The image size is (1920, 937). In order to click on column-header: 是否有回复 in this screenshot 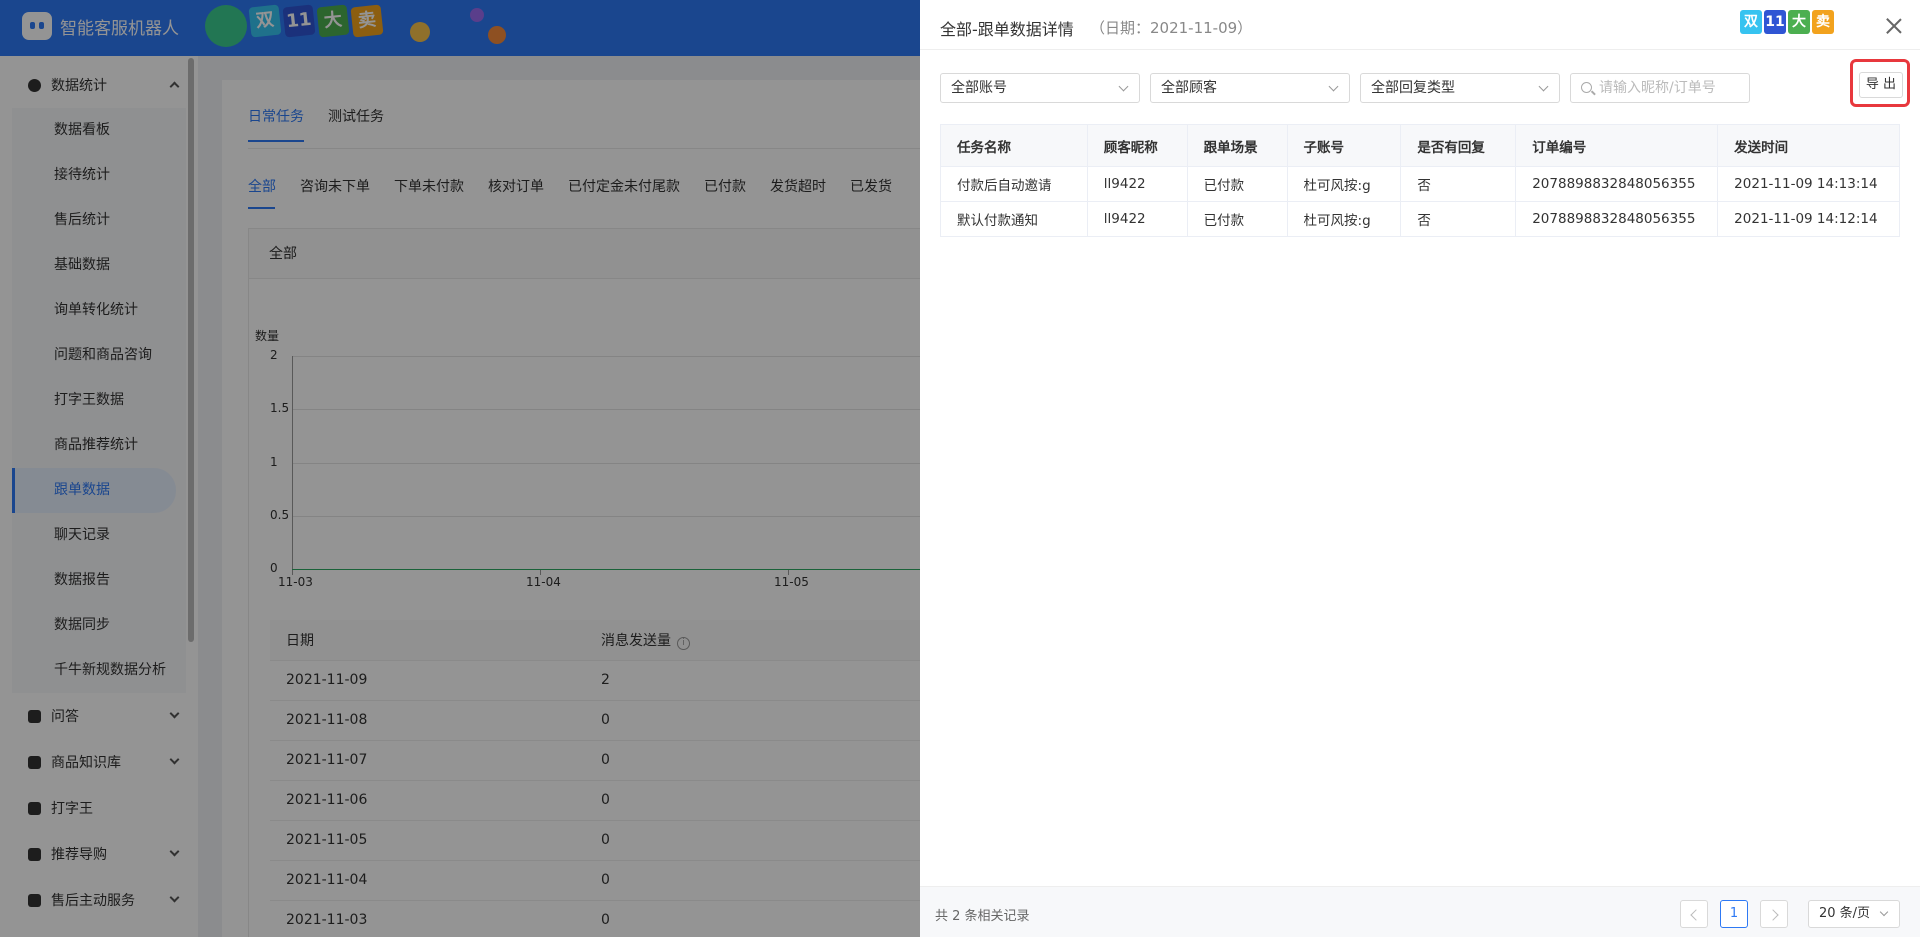, I will do `click(1458, 145)`.